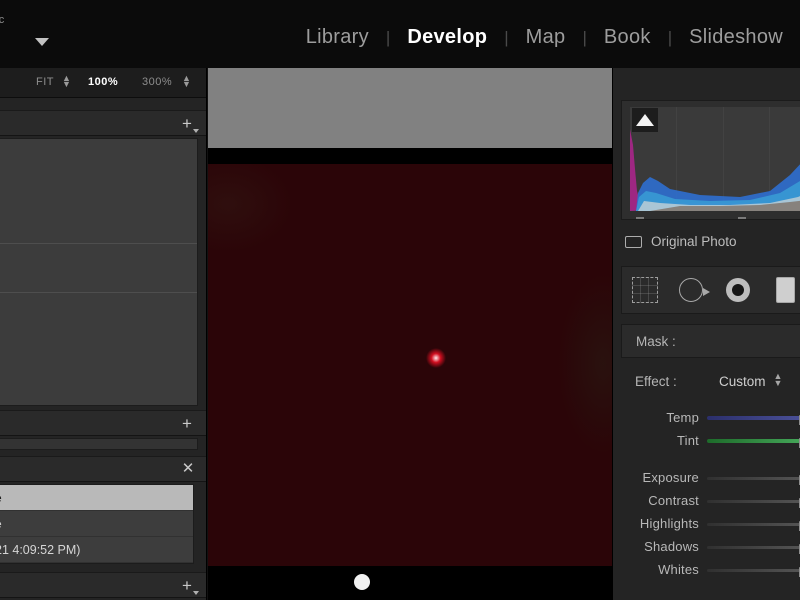 This screenshot has height=600, width=800. Describe the element at coordinates (710, 341) in the screenshot. I see `mask-row: Mask :` at that location.